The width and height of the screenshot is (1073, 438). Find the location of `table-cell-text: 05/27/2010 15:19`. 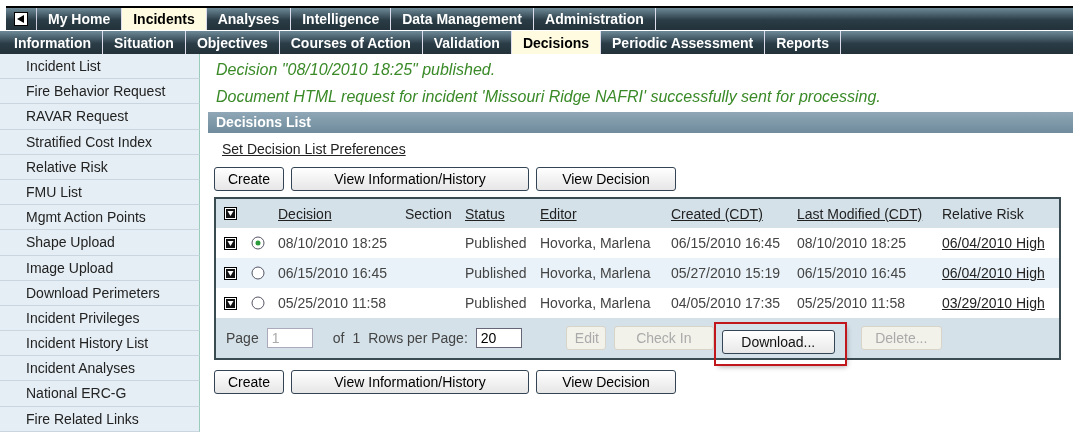

table-cell-text: 05/27/2010 15:19 is located at coordinates (726, 273).